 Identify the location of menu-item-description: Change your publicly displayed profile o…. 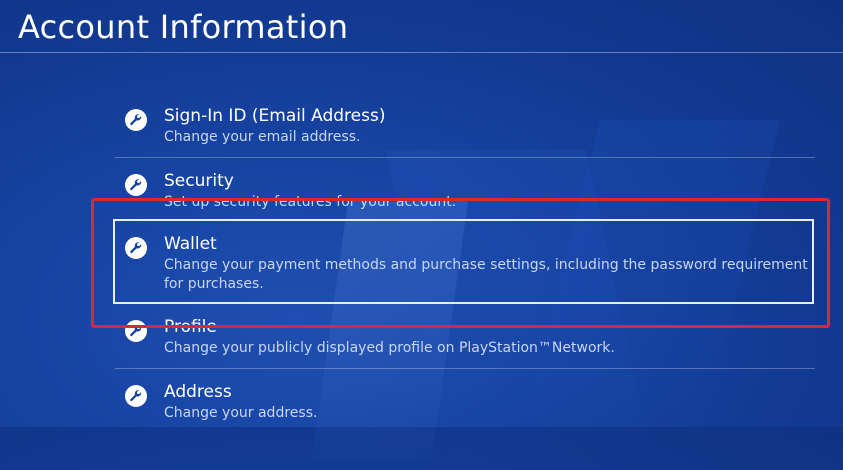
(389, 348).